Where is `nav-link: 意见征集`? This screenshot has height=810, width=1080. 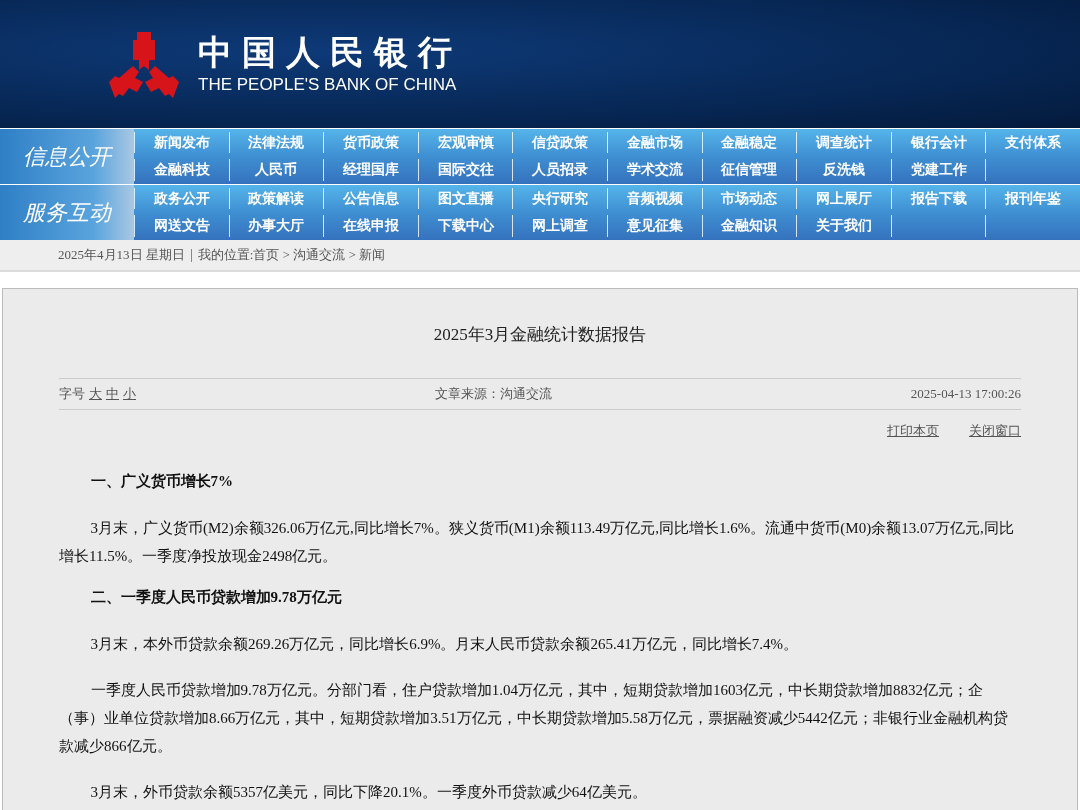 nav-link: 意见征集 is located at coordinates (654, 226).